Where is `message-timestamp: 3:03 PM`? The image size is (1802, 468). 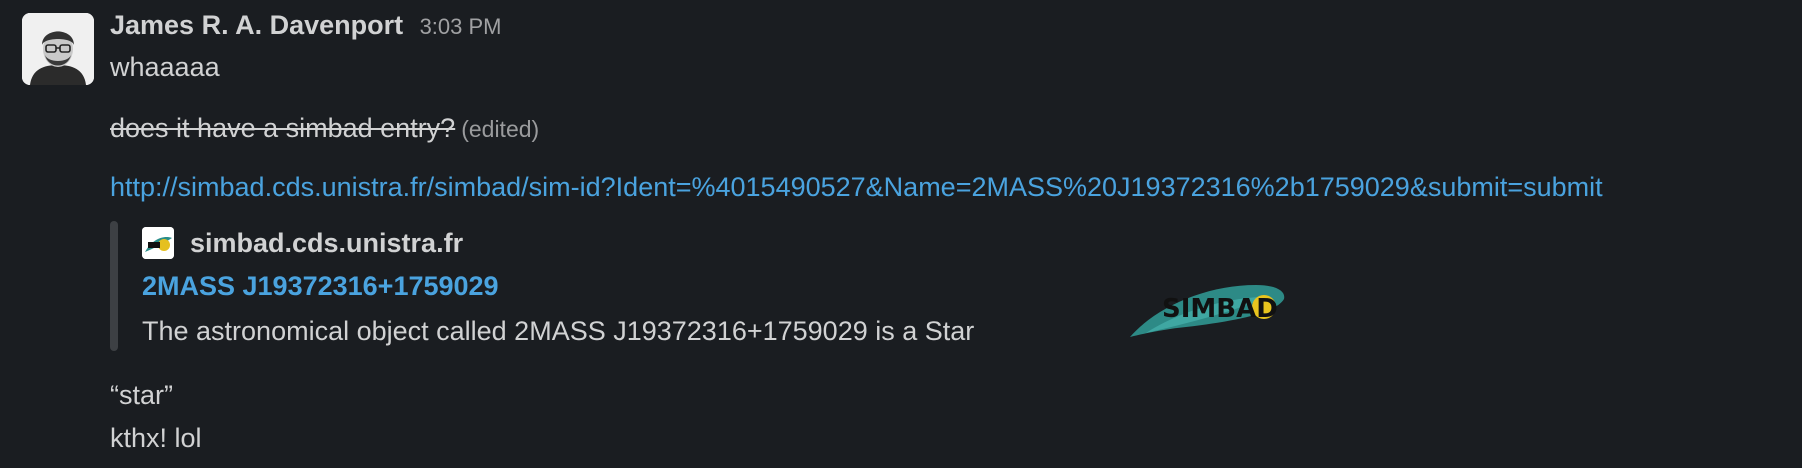
message-timestamp: 3:03 PM is located at coordinates (461, 26).